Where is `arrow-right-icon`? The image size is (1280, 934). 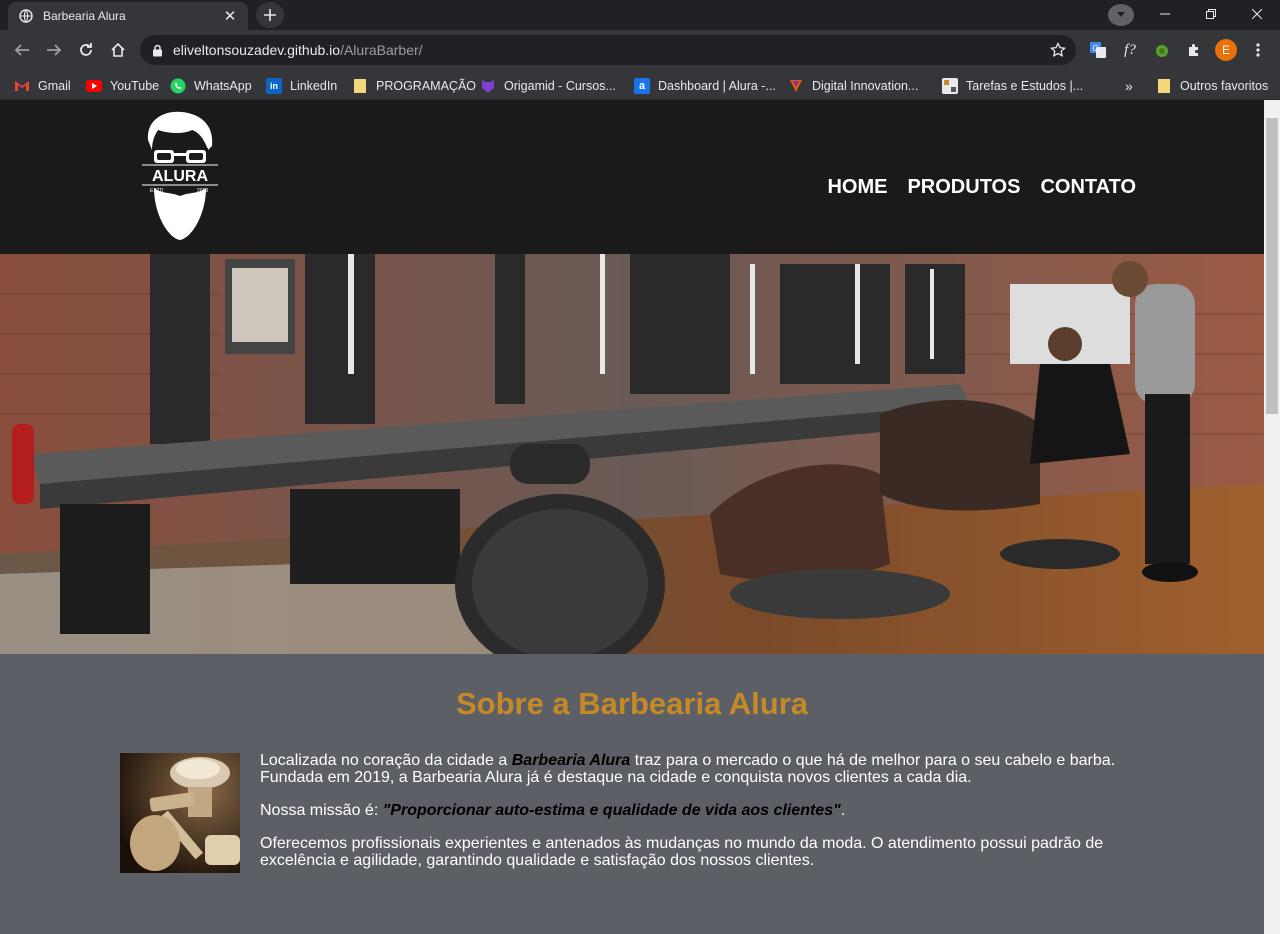 arrow-right-icon is located at coordinates (54, 50).